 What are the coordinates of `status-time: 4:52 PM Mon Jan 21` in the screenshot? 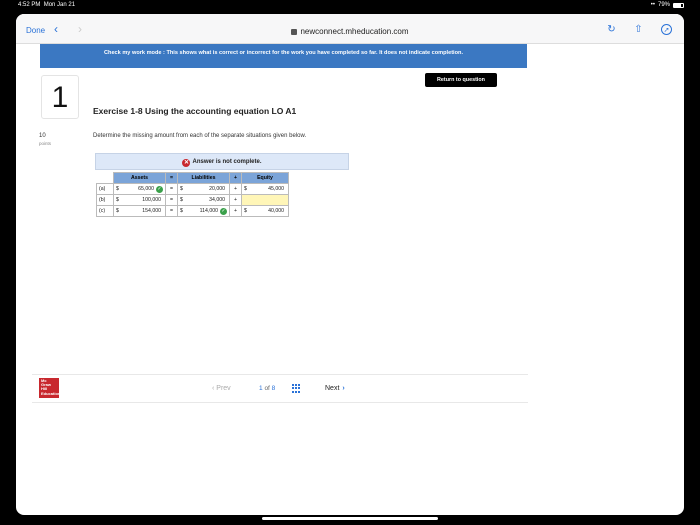 It's located at (47, 5).